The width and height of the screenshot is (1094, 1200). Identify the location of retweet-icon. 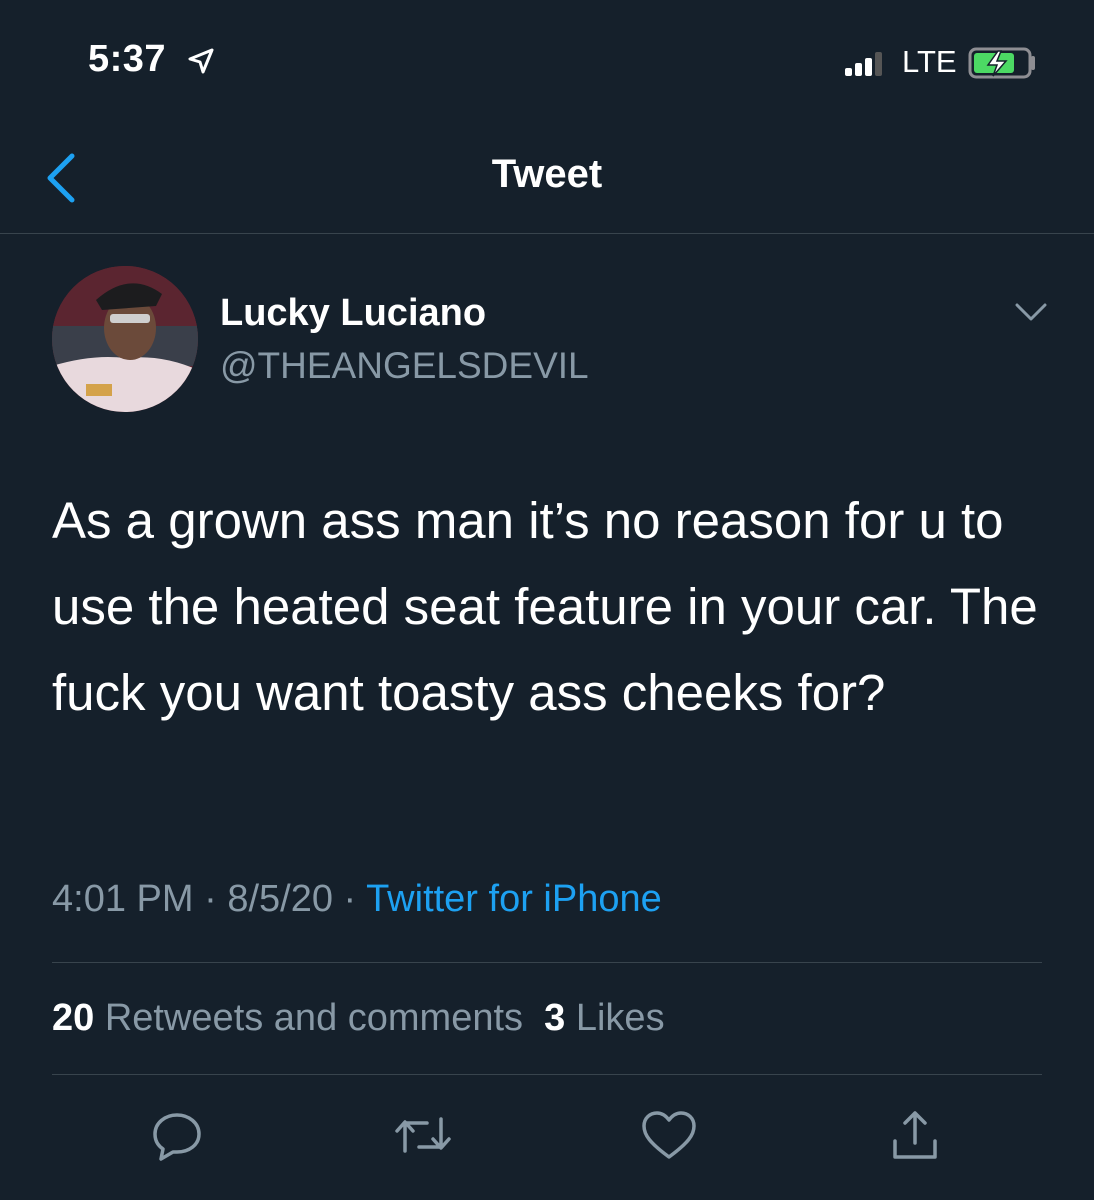
(423, 1135).